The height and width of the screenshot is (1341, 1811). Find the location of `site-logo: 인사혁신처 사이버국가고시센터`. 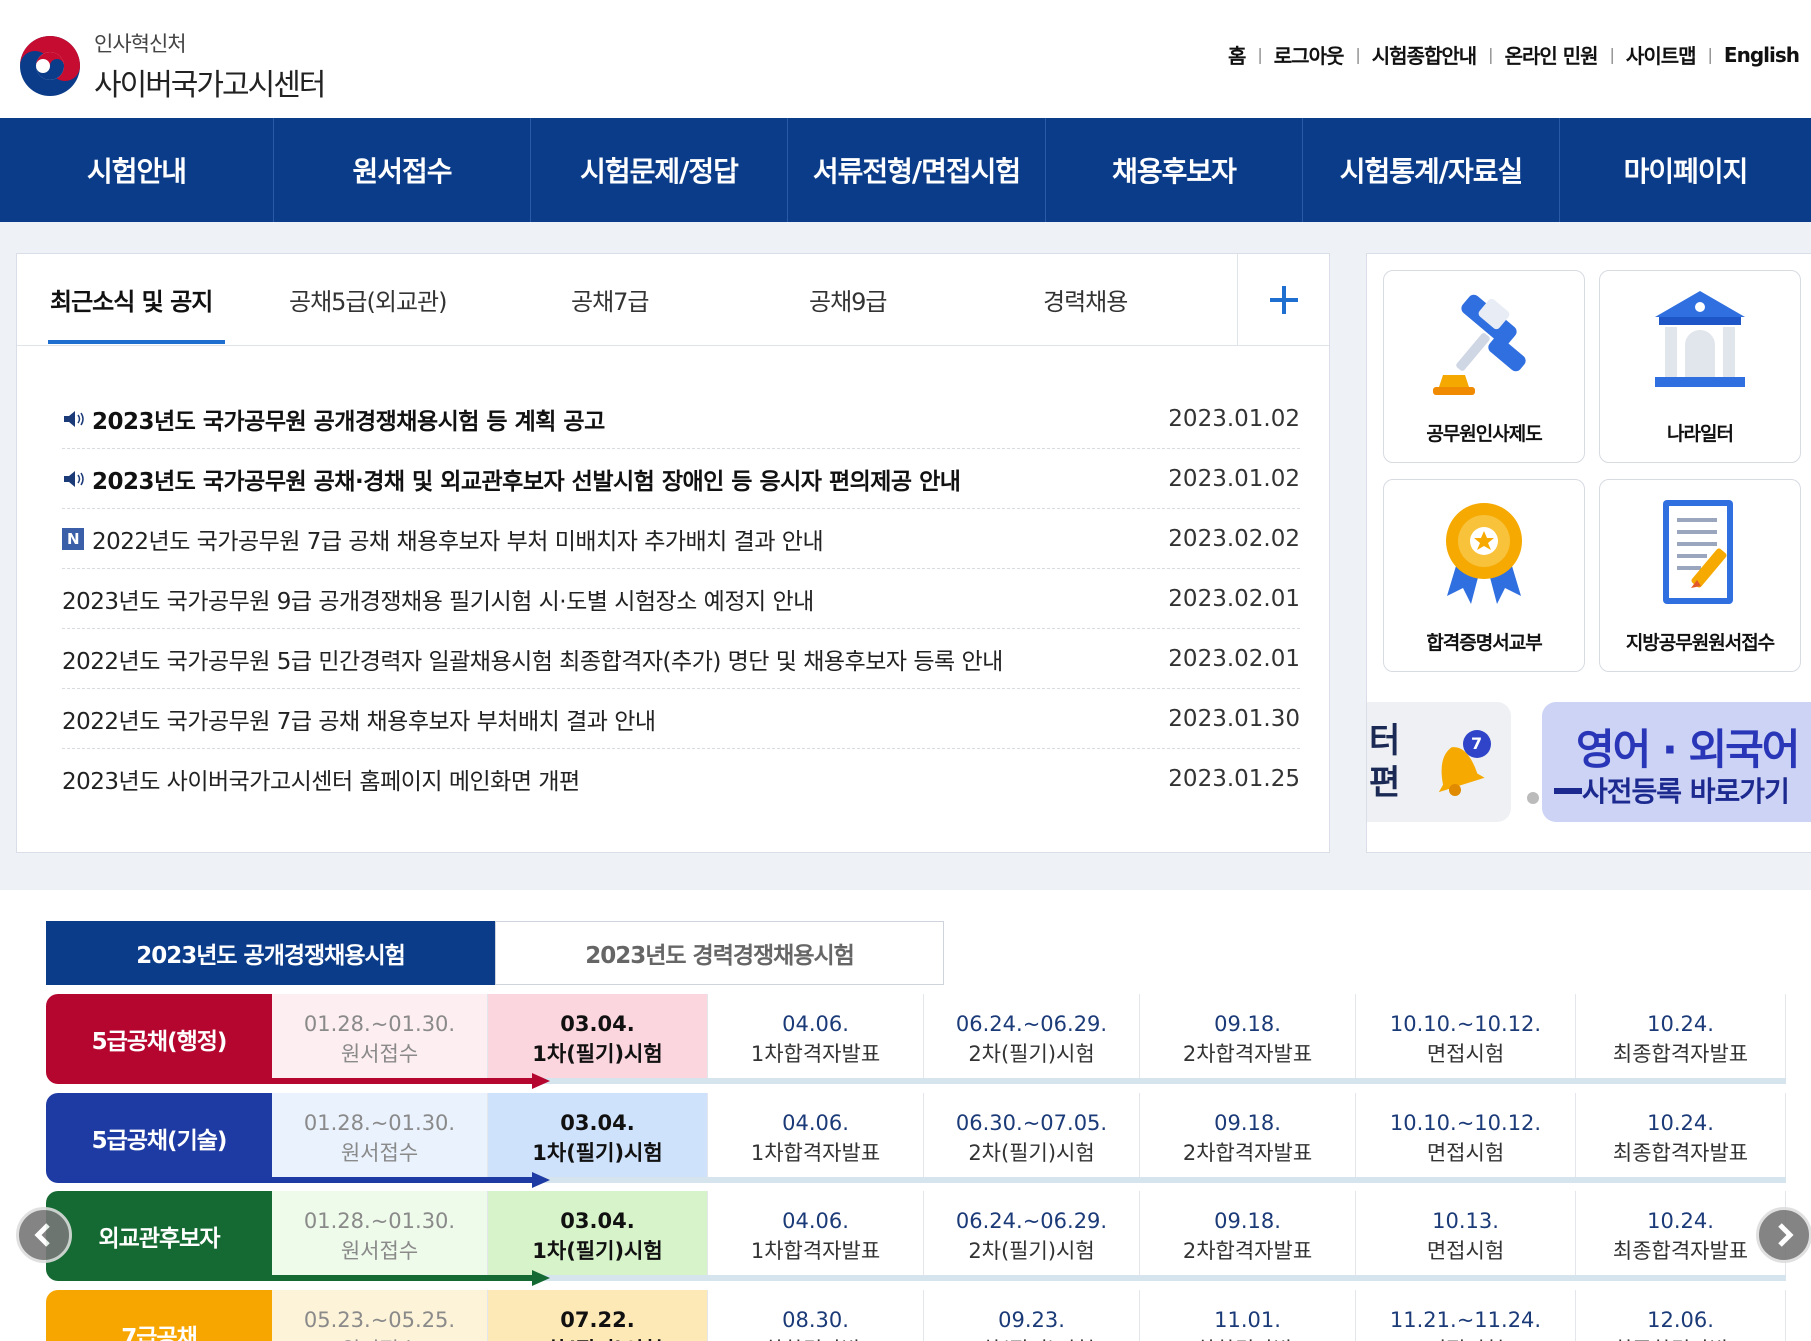

site-logo: 인사혁신처 사이버국가고시센터 is located at coordinates (172, 66).